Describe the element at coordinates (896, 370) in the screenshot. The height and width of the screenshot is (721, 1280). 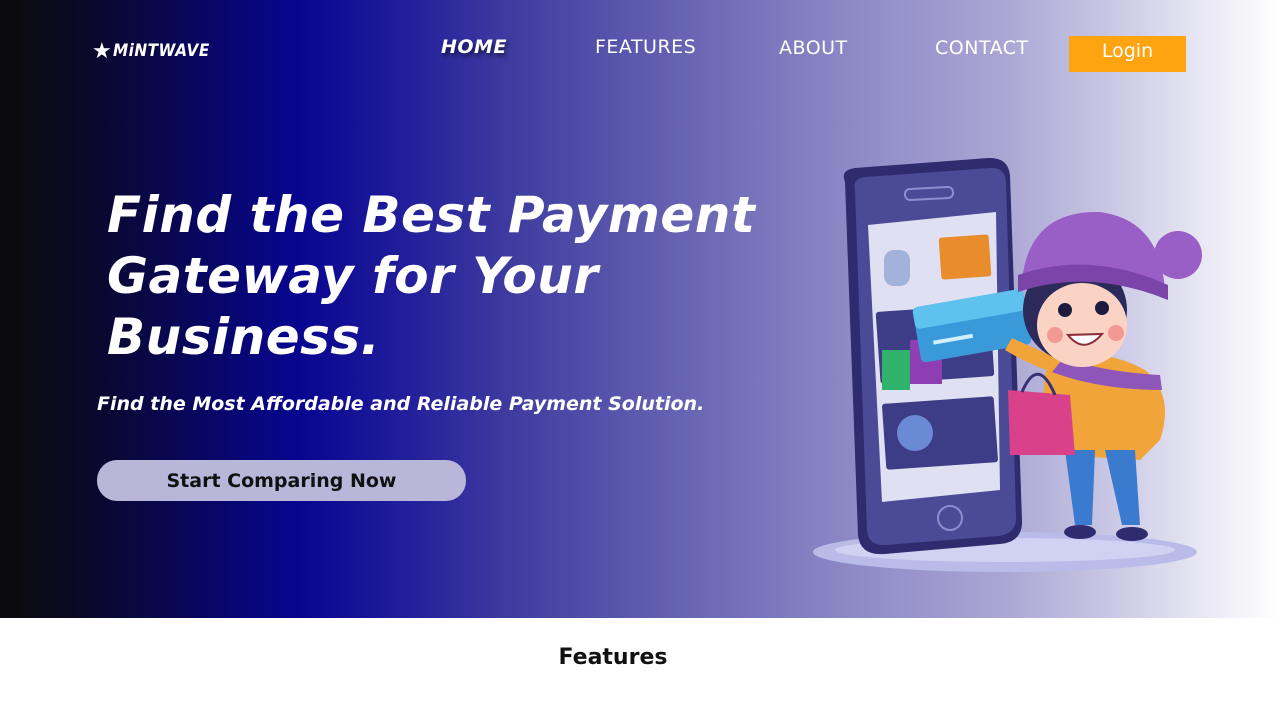
I see `shopping-bag-icon` at that location.